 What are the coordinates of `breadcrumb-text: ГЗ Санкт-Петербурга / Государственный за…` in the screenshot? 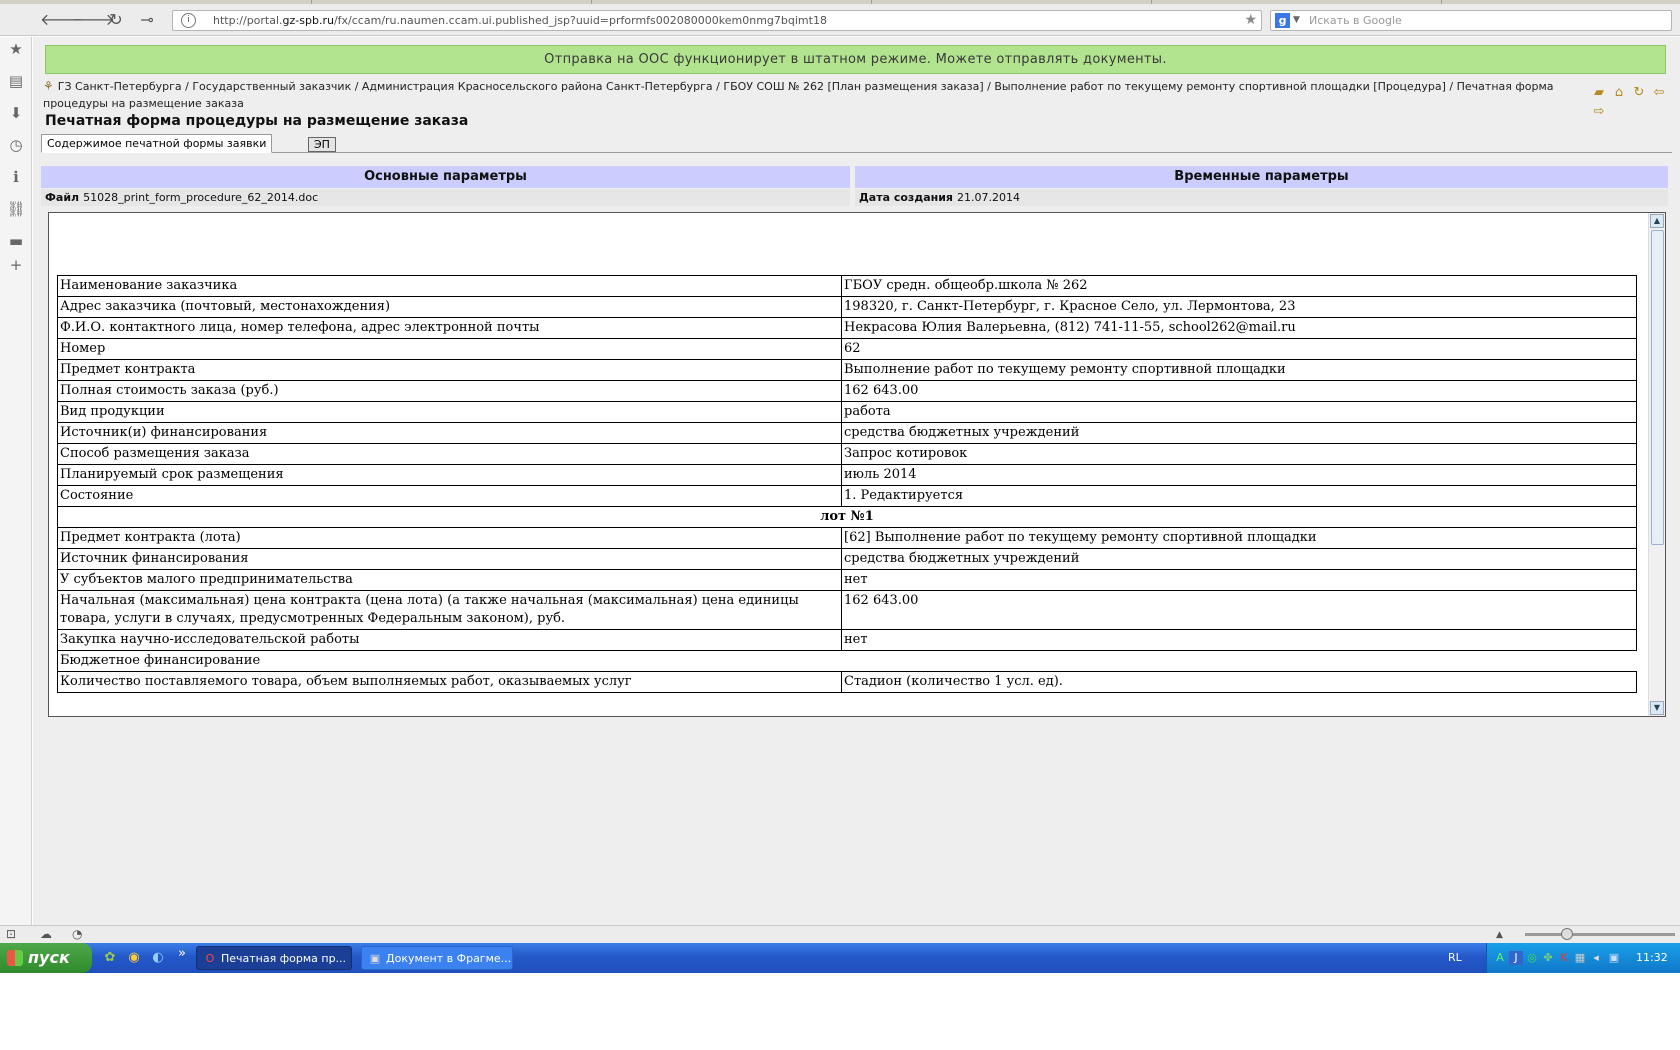 It's located at (798, 95).